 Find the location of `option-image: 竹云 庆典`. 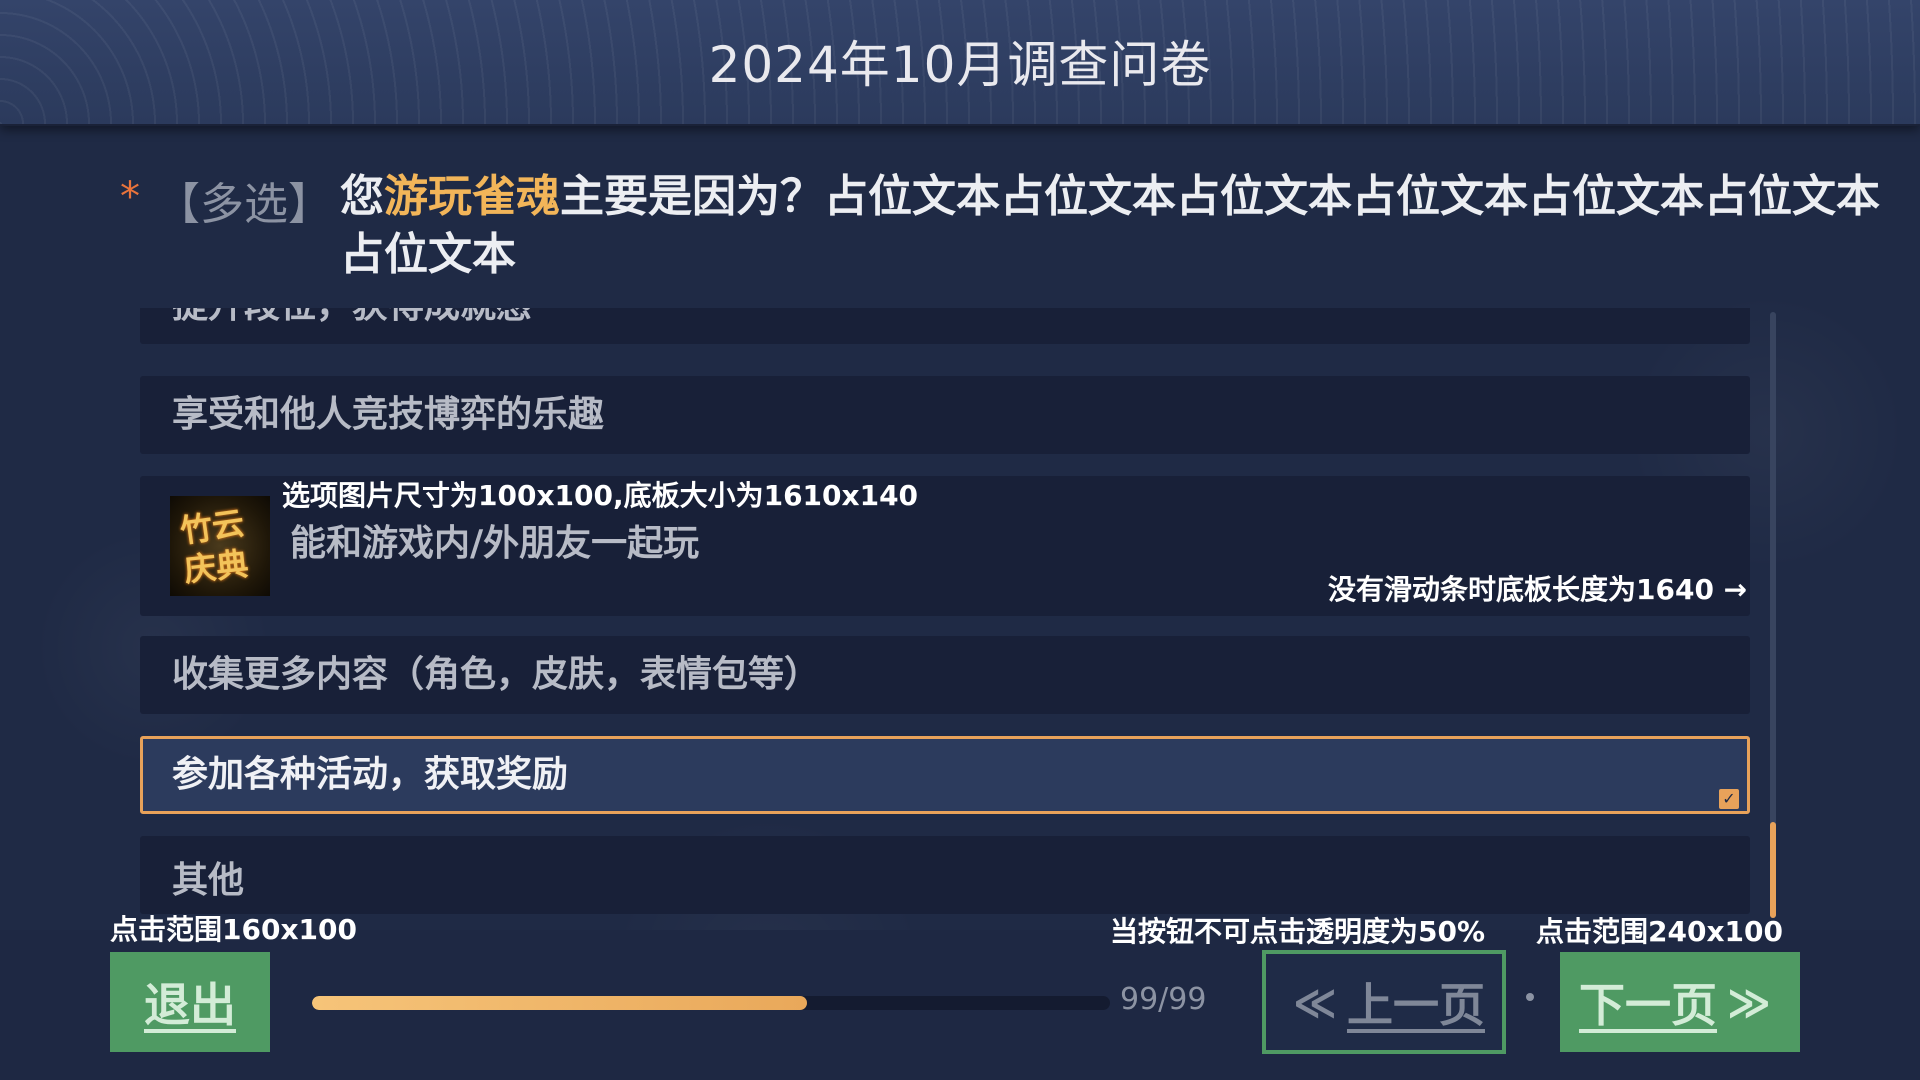

option-image: 竹云 庆典 is located at coordinates (220, 546).